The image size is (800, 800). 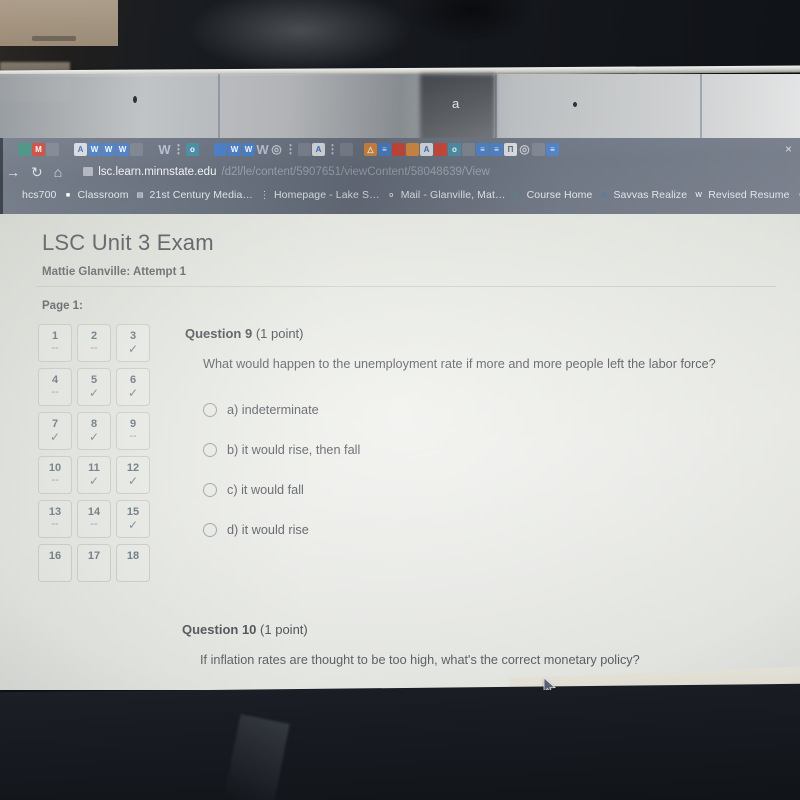 What do you see at coordinates (94, 431) in the screenshot?
I see `question-nav-cell: 8 ✓` at bounding box center [94, 431].